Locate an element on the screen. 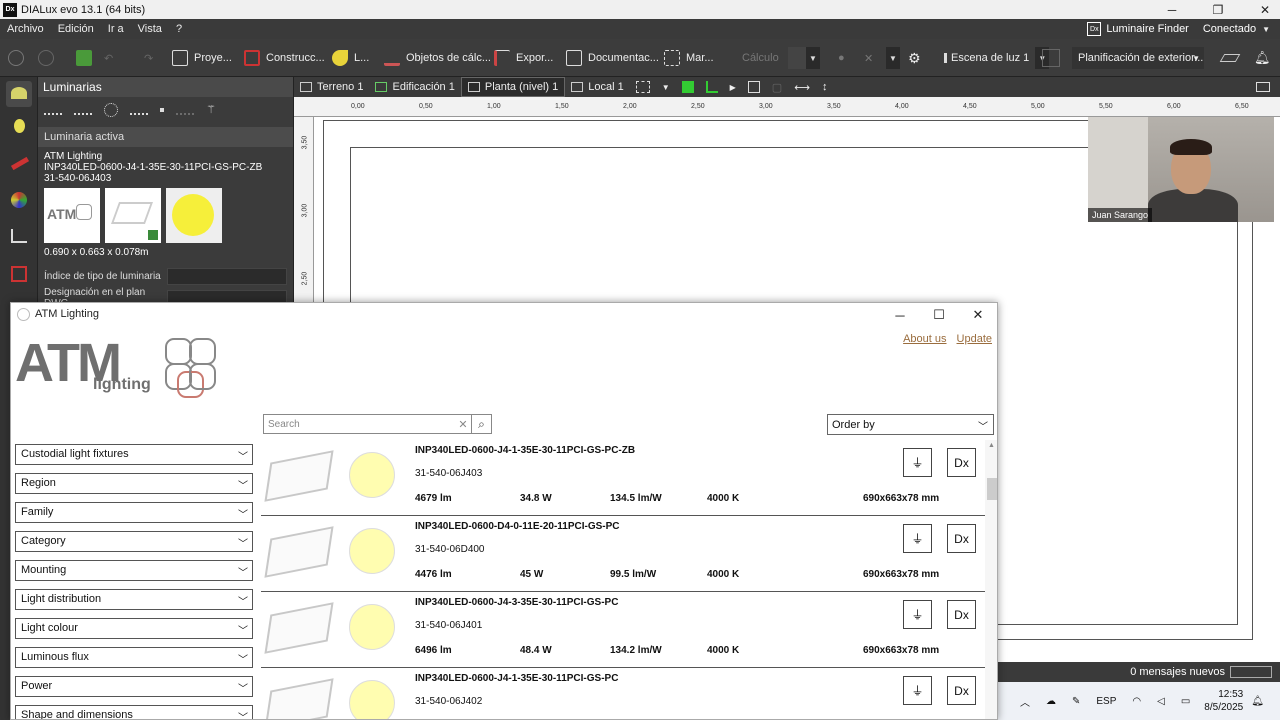 The image size is (1280, 720). filter-shape-dimensions: Shape and dimensions ﹀ is located at coordinates (134, 712).